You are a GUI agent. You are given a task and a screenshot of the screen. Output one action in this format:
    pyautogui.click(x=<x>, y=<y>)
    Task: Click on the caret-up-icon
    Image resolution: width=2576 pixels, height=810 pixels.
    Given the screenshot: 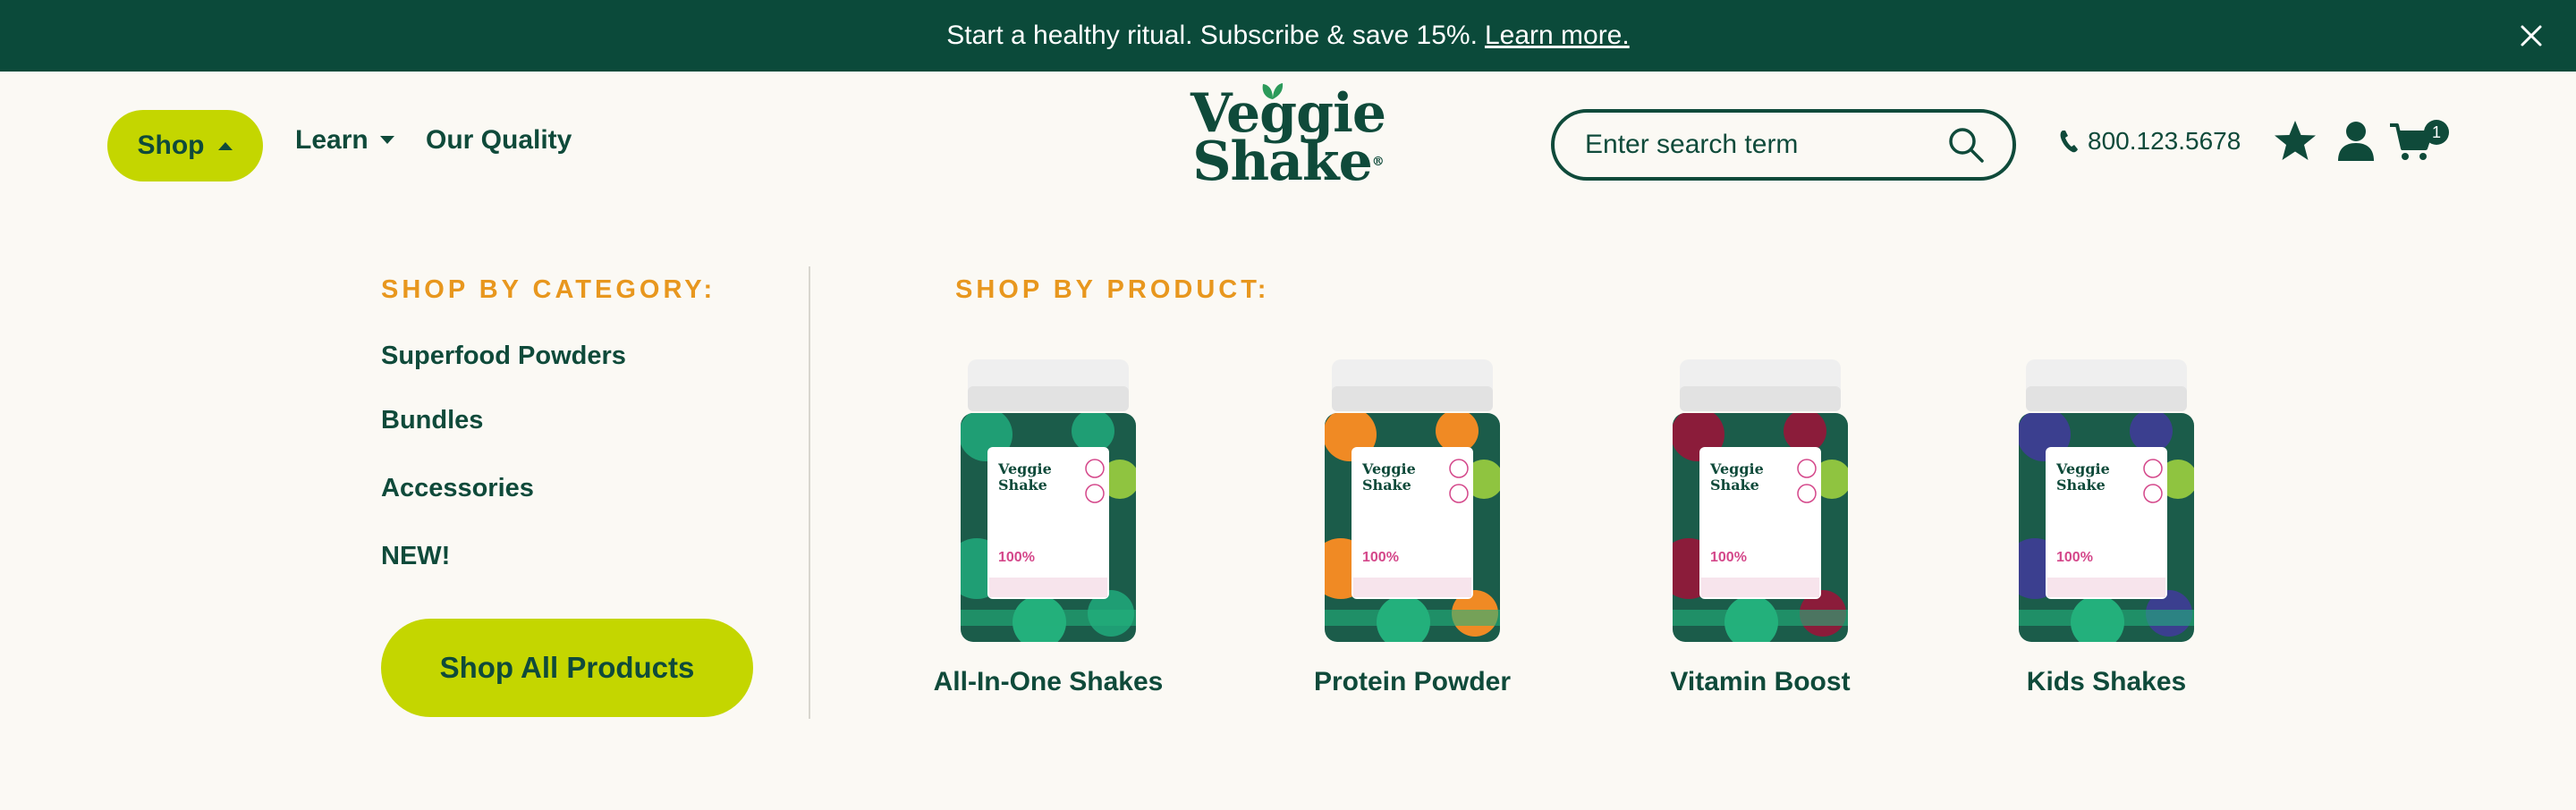 What is the action you would take?
    pyautogui.click(x=225, y=146)
    